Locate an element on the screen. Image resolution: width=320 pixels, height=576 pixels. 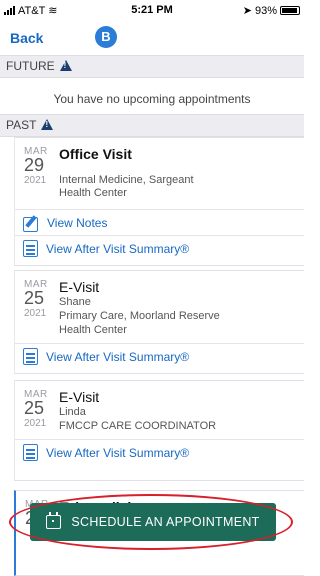
appointment-date: MAR 29 2021 is located at coordinates (41, 166).